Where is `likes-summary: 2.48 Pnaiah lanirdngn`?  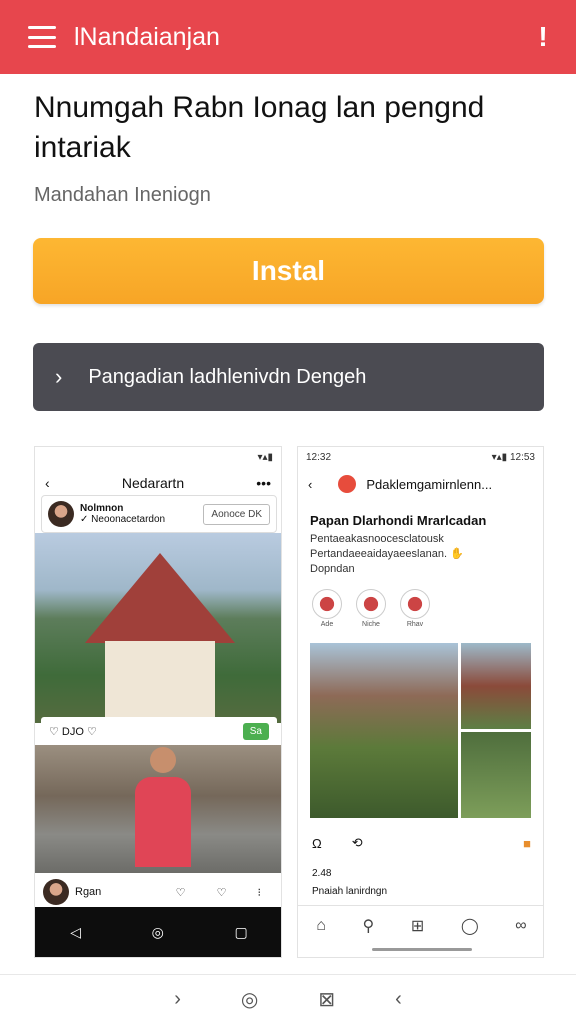 likes-summary: 2.48 Pnaiah lanirdngn is located at coordinates (349, 883).